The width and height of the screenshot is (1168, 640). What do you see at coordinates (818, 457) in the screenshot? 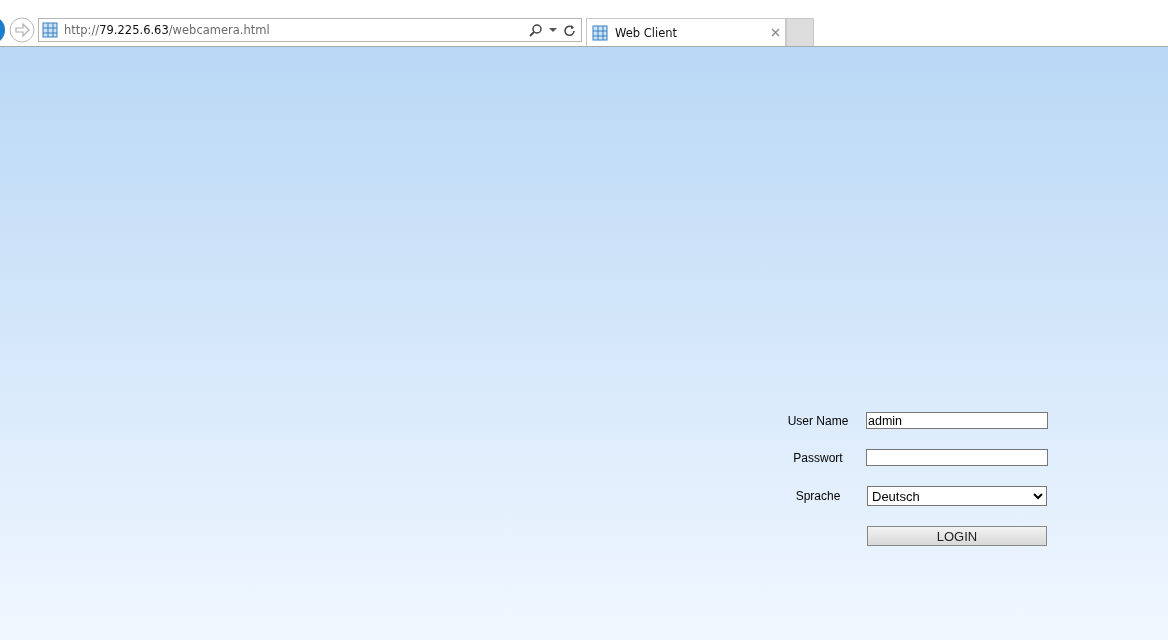
I see `field-label: Passwort` at bounding box center [818, 457].